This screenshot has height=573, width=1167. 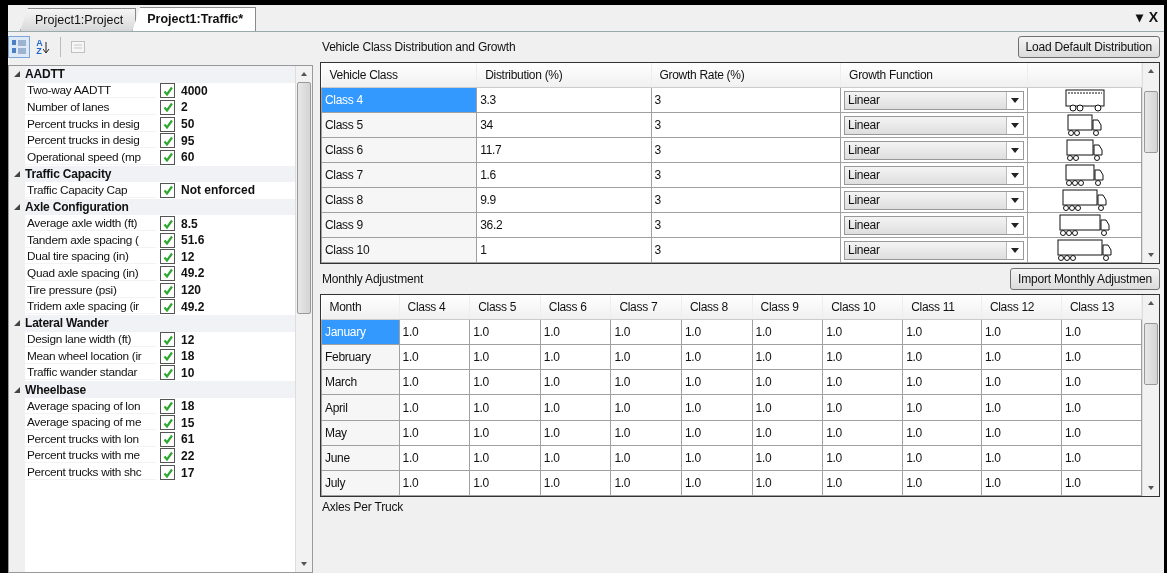 I want to click on property-value: 12, so click(x=188, y=339).